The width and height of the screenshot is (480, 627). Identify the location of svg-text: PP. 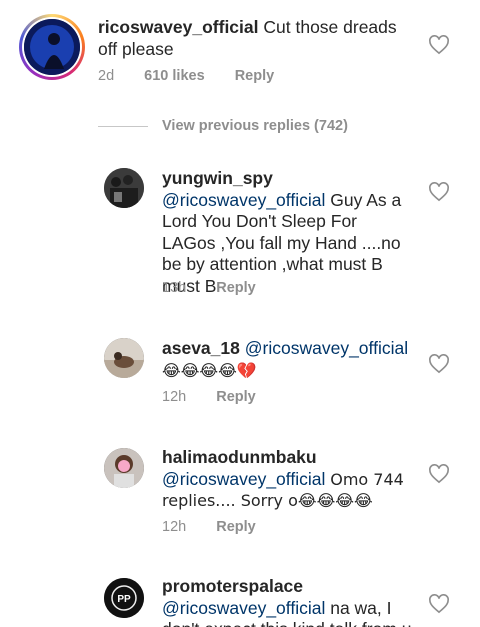
(124, 599).